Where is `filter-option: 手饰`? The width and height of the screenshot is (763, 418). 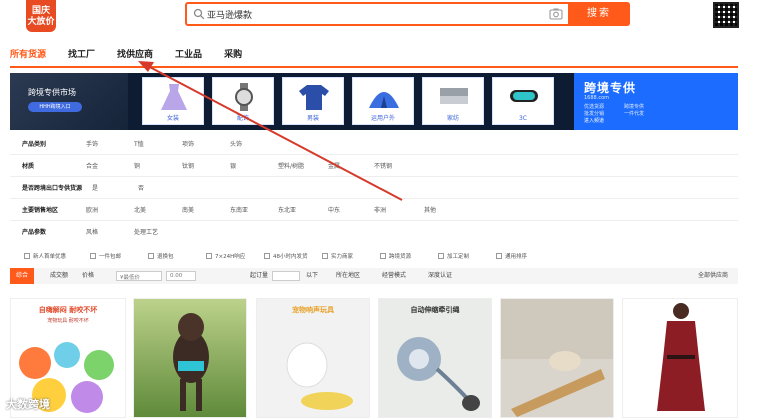 filter-option: 手饰 is located at coordinates (92, 143).